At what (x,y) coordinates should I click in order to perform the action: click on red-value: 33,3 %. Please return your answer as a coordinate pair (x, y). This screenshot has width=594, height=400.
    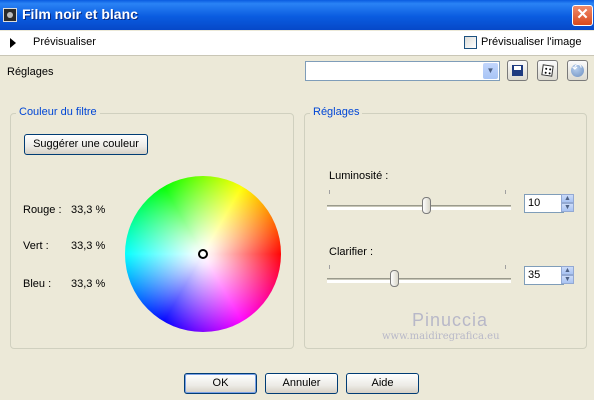
    Looking at the image, I should click on (88, 210).